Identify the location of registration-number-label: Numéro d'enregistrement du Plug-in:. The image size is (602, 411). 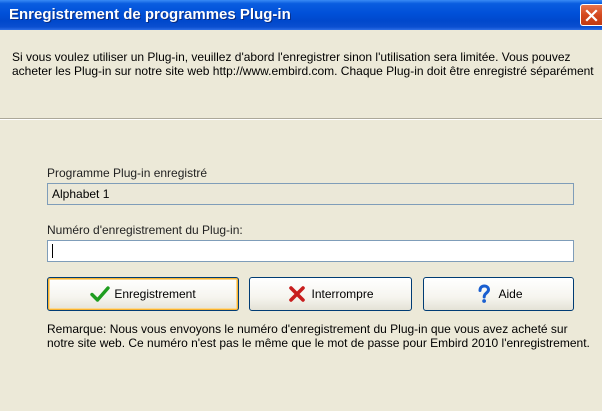
(145, 230).